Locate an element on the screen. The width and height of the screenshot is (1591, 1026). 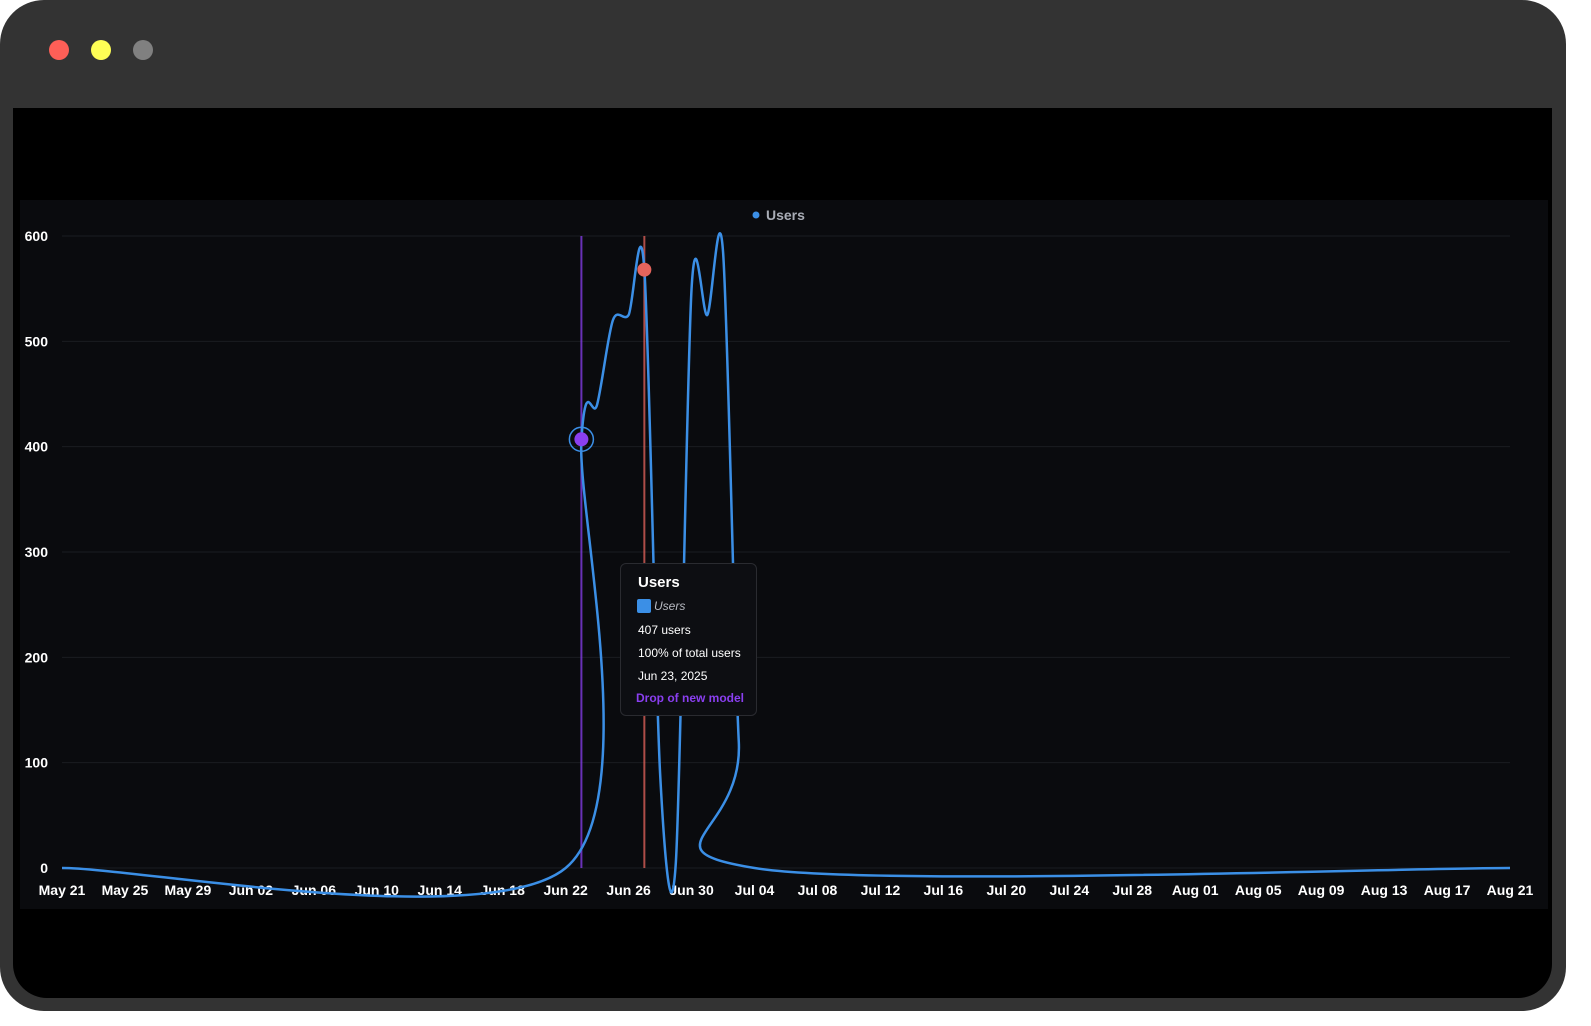
x-tick-label: Jul 16 is located at coordinates (944, 890).